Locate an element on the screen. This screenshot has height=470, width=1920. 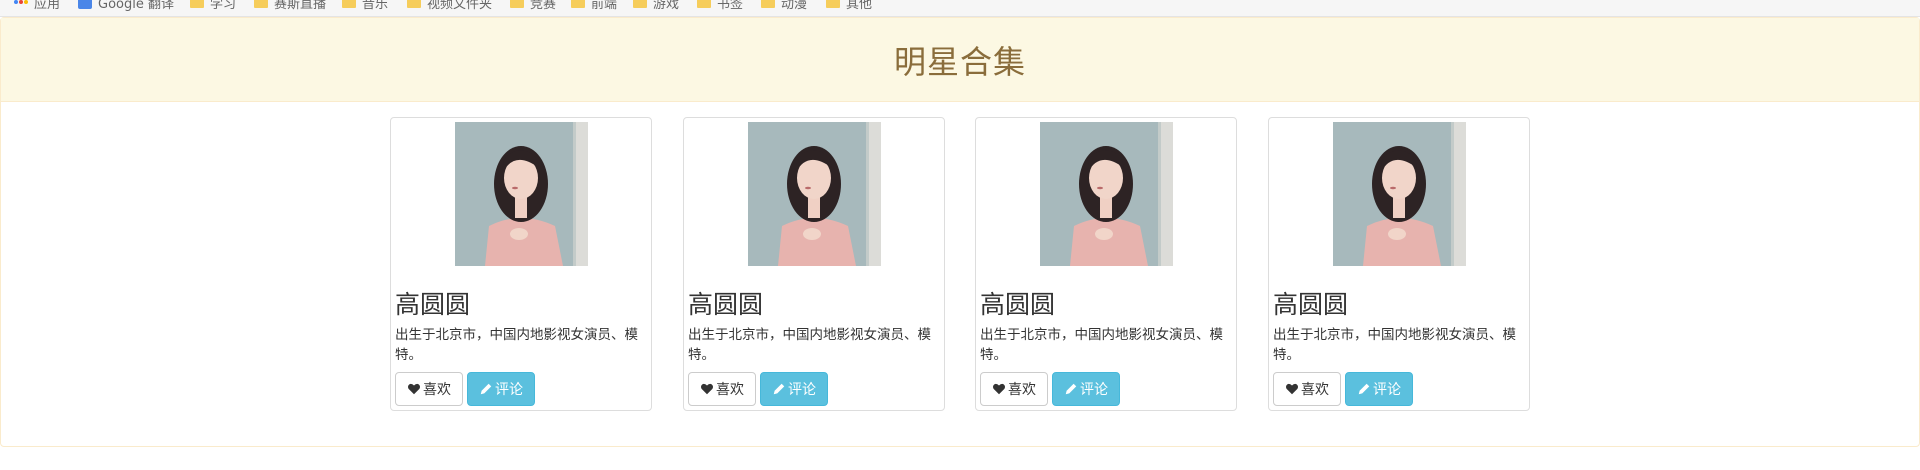
panel-title: 明星合集 is located at coordinates (959, 61).